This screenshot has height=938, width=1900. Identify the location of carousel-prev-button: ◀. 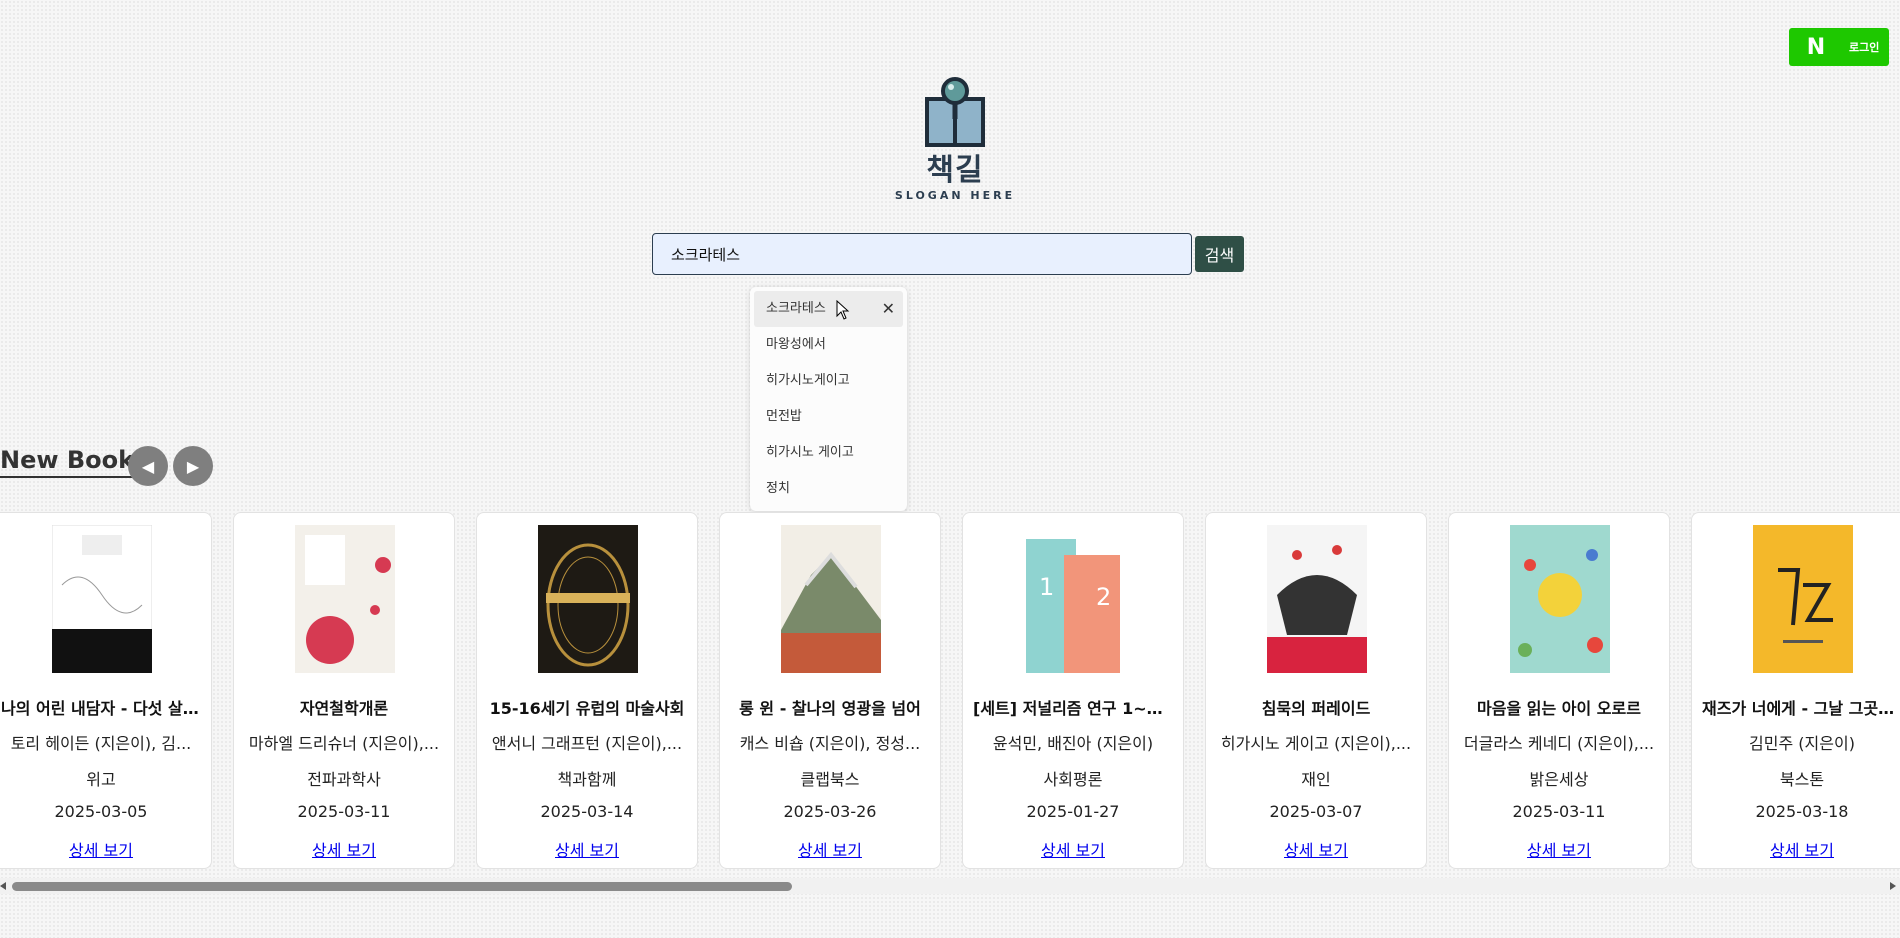
(148, 466).